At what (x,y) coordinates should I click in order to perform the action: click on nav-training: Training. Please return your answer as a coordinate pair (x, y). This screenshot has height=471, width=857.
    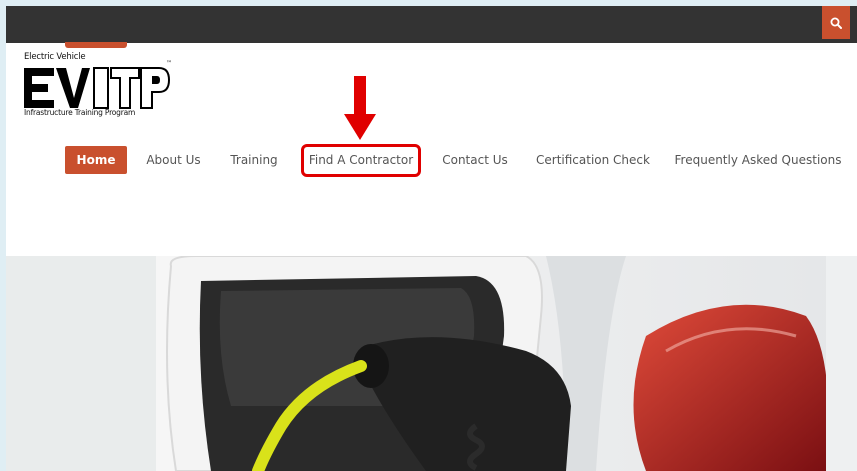
    Looking at the image, I should click on (254, 160).